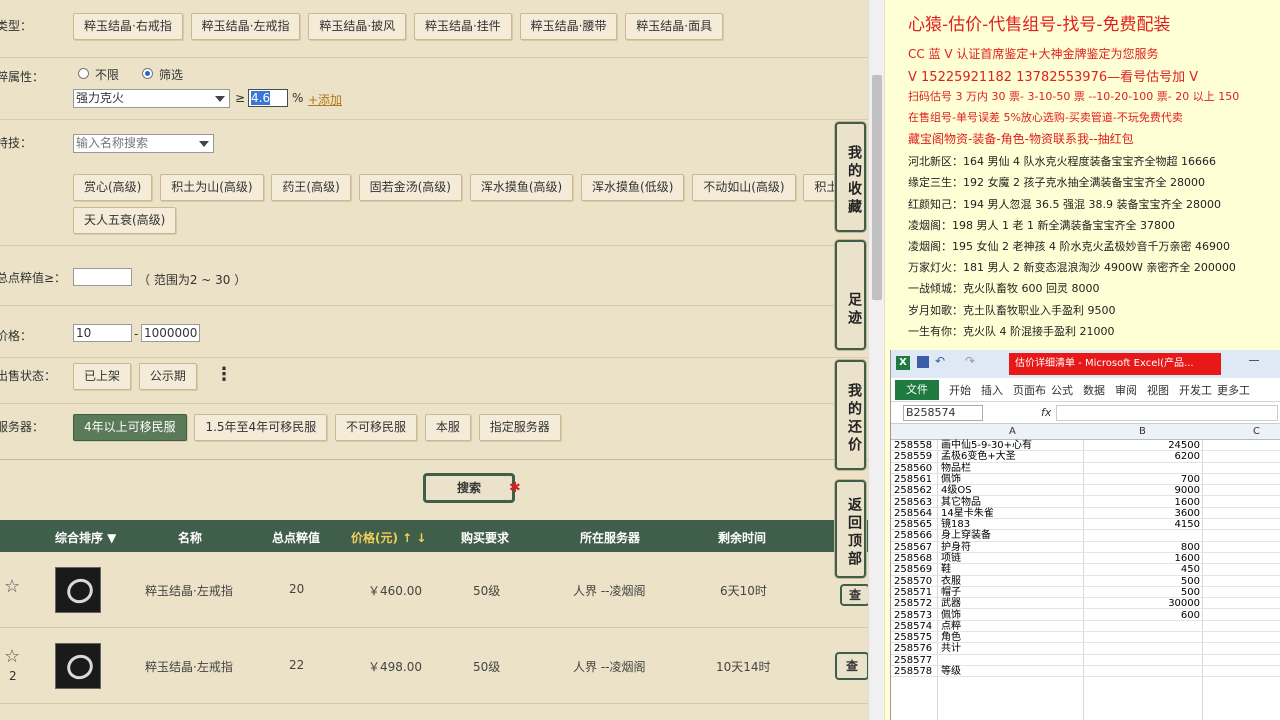 Image resolution: width=1280 pixels, height=720 pixels. Describe the element at coordinates (970, 361) in the screenshot. I see `redo-icon: ↷` at that location.